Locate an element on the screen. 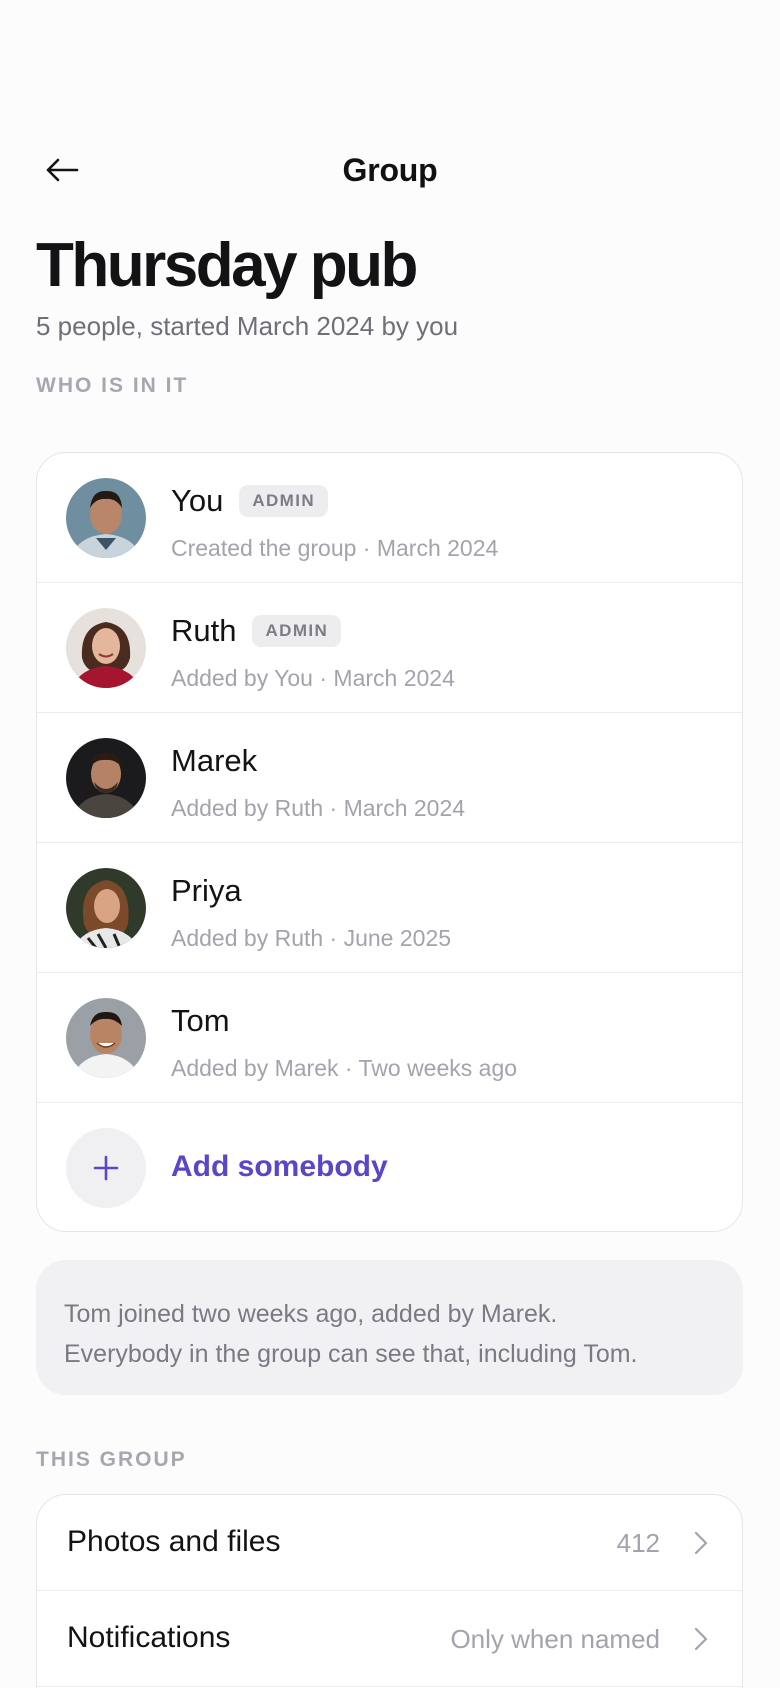 Image resolution: width=780 pixels, height=1688 pixels. member-meta: Added by Marek · Two weeks ago is located at coordinates (344, 1068).